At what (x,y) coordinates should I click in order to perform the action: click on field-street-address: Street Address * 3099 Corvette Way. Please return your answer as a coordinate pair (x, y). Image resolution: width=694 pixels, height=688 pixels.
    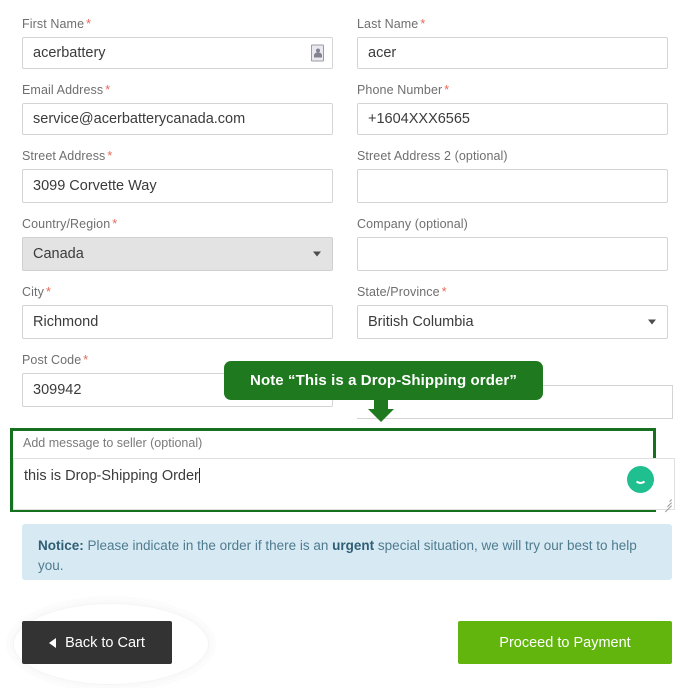
    Looking at the image, I should click on (177, 175).